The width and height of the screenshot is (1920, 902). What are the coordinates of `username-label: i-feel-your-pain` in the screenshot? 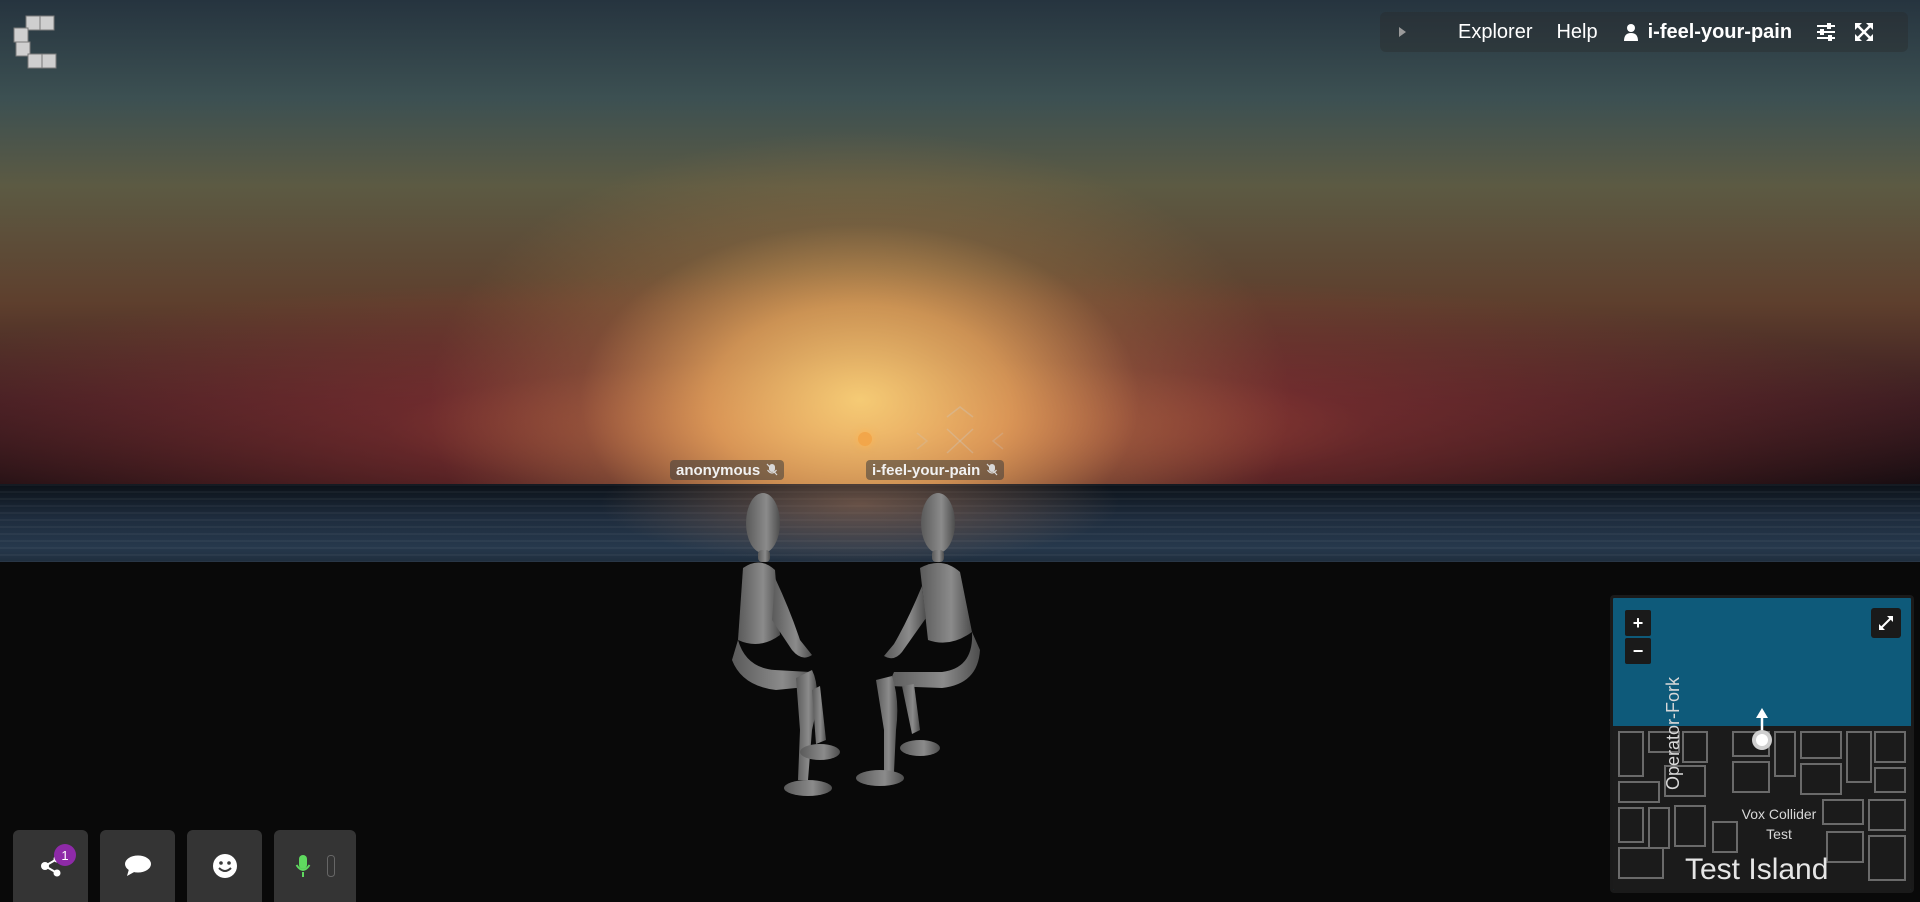 It's located at (1720, 31).